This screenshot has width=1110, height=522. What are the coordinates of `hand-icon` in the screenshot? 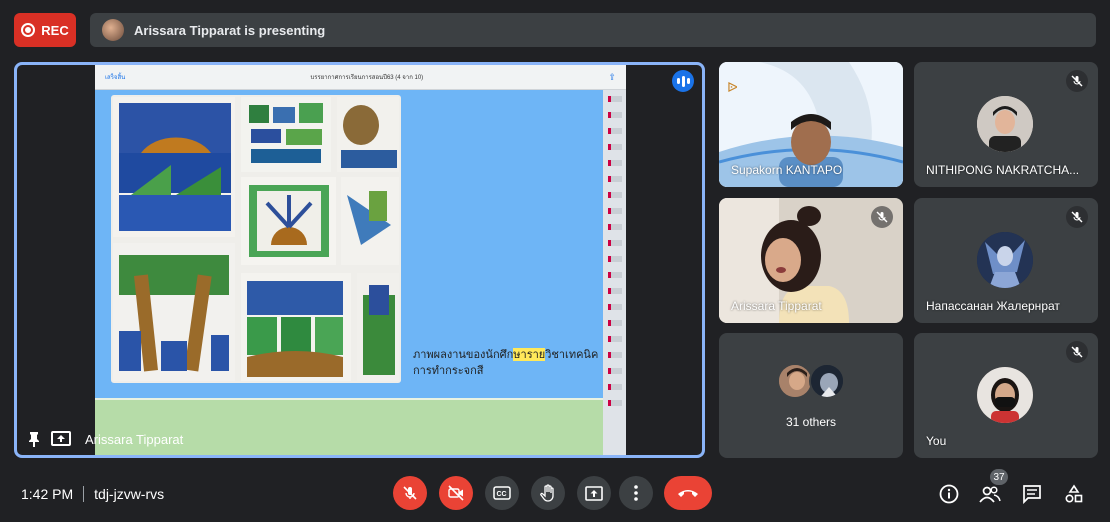 It's located at (547, 493).